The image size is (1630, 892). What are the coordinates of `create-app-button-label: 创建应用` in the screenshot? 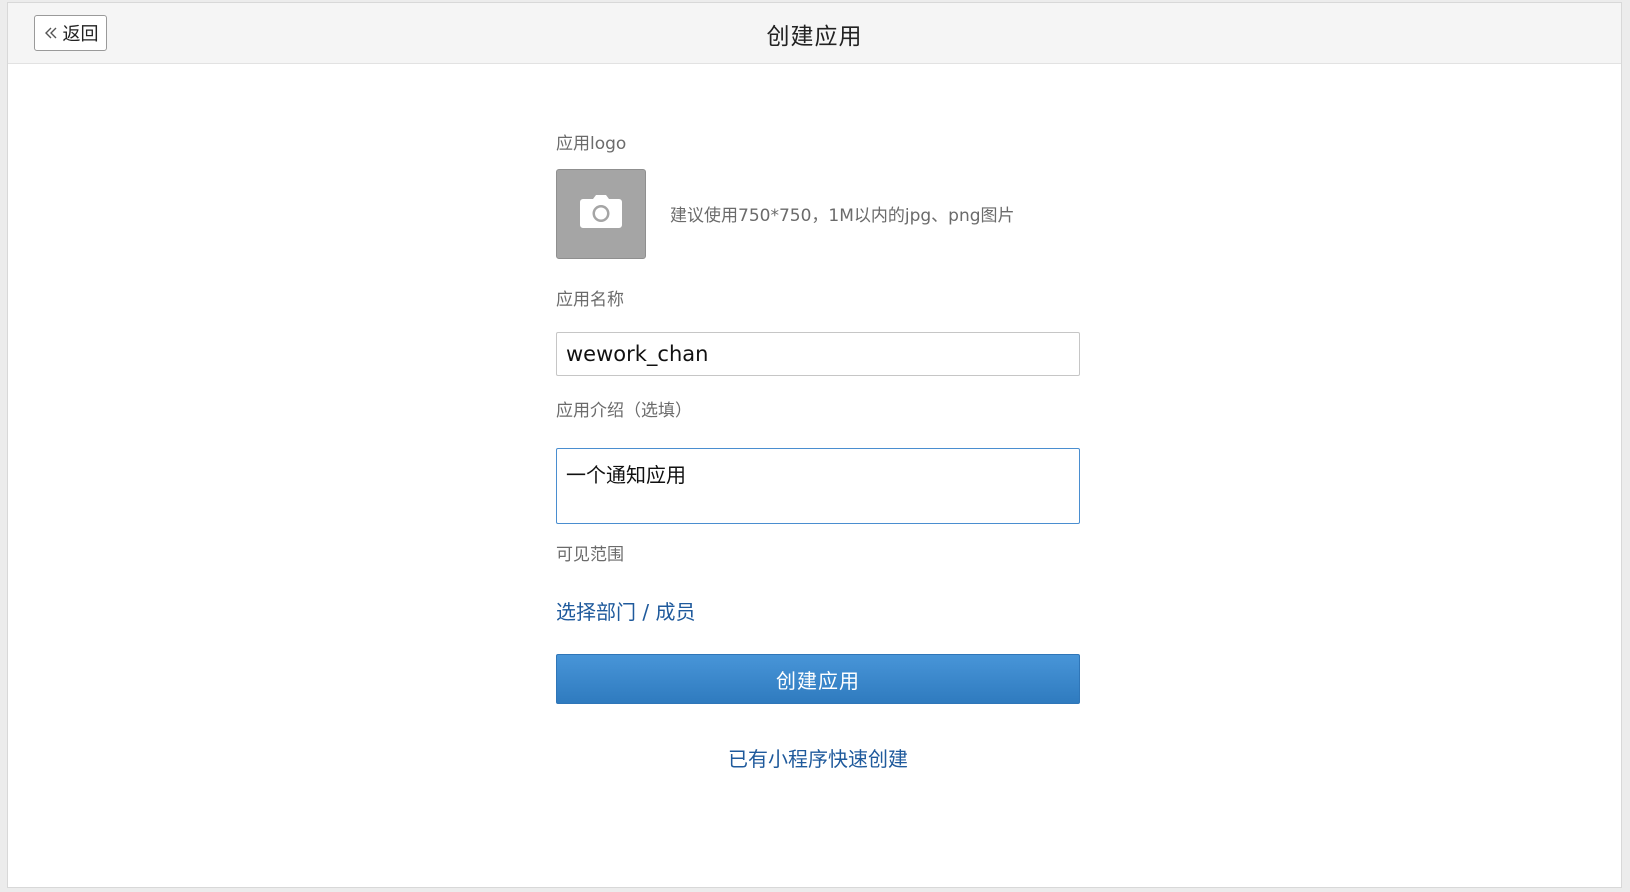 It's located at (818, 680).